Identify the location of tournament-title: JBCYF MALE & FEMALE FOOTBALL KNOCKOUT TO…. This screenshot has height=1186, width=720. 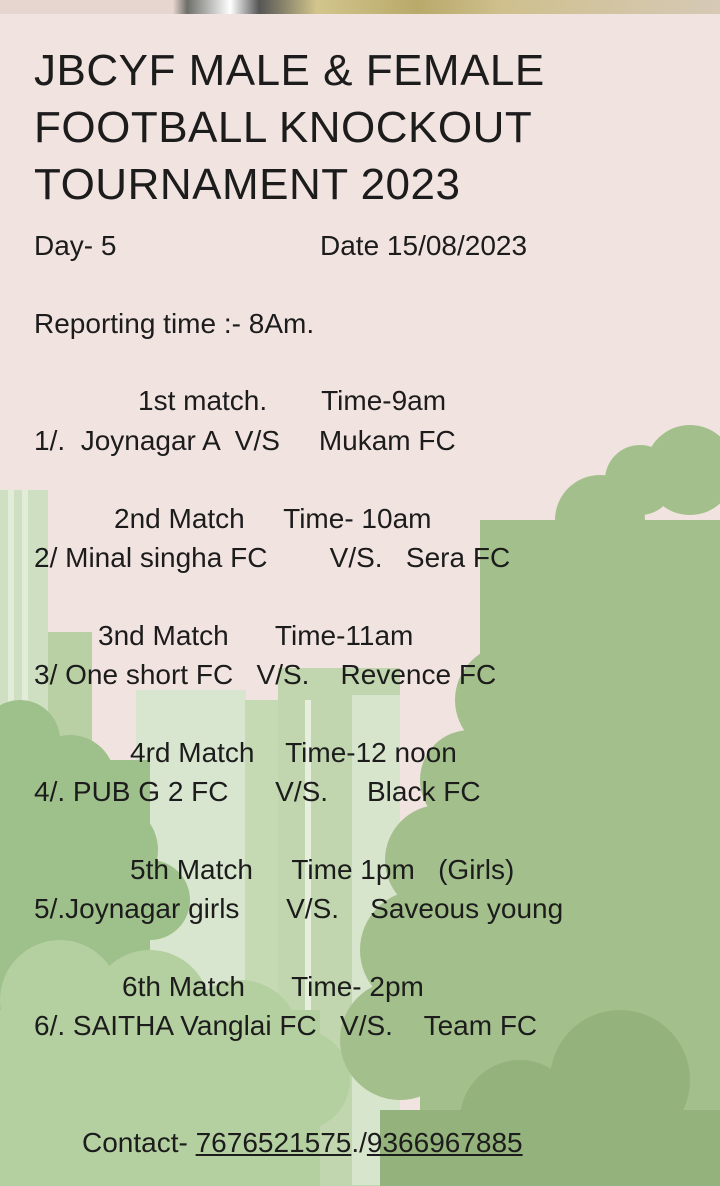
(289, 127).